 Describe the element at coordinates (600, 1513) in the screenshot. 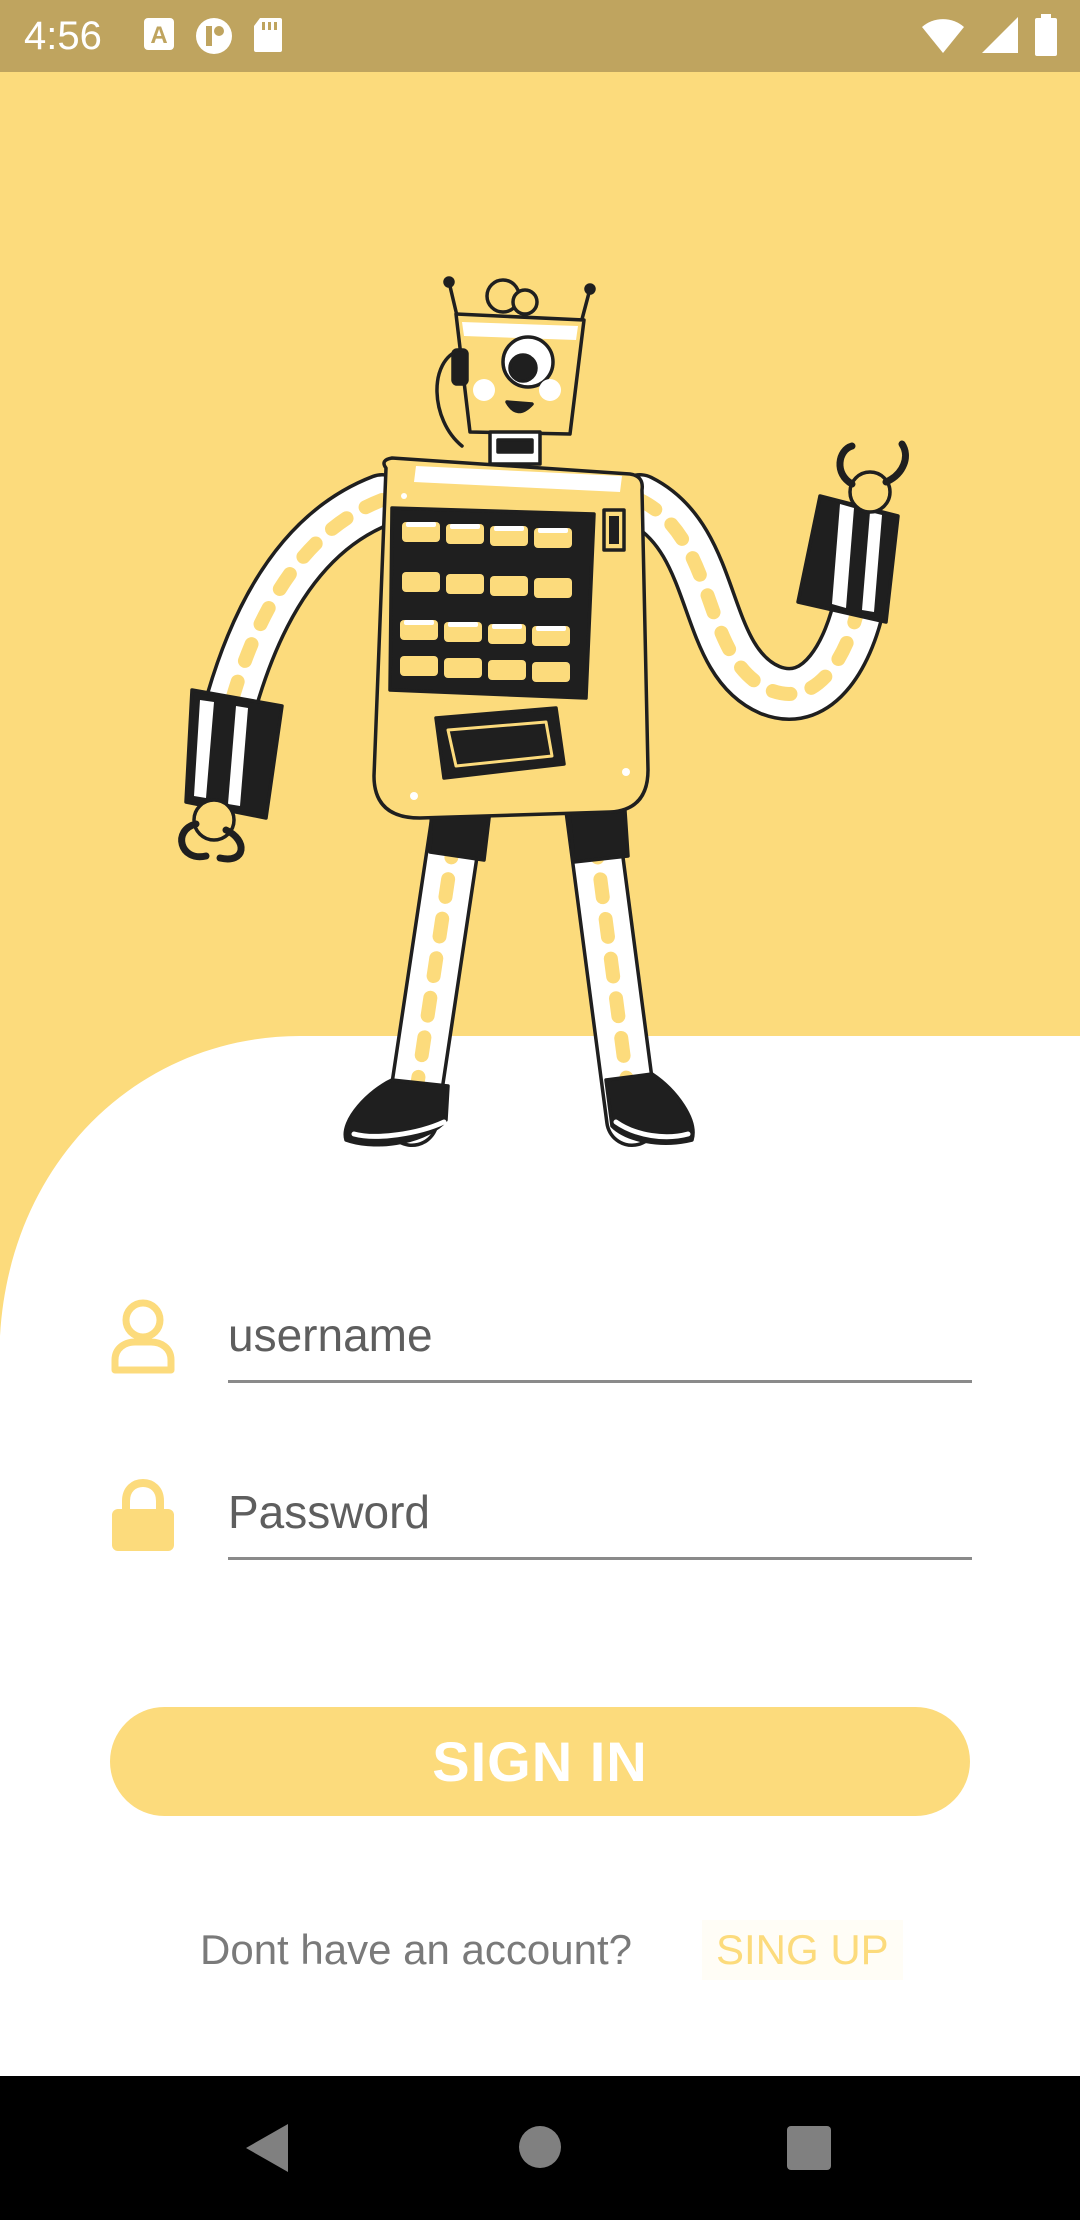

I see `password-input` at that location.